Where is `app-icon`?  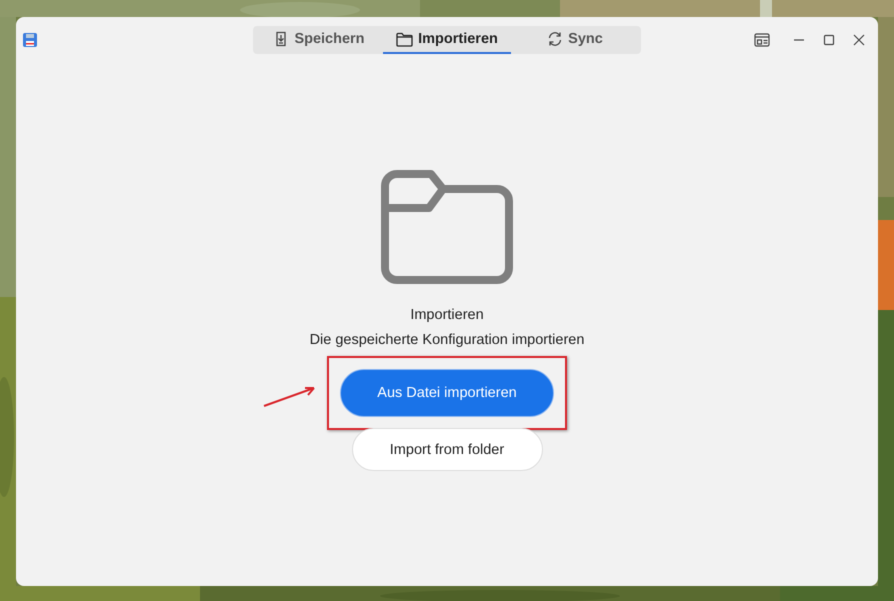 app-icon is located at coordinates (30, 40).